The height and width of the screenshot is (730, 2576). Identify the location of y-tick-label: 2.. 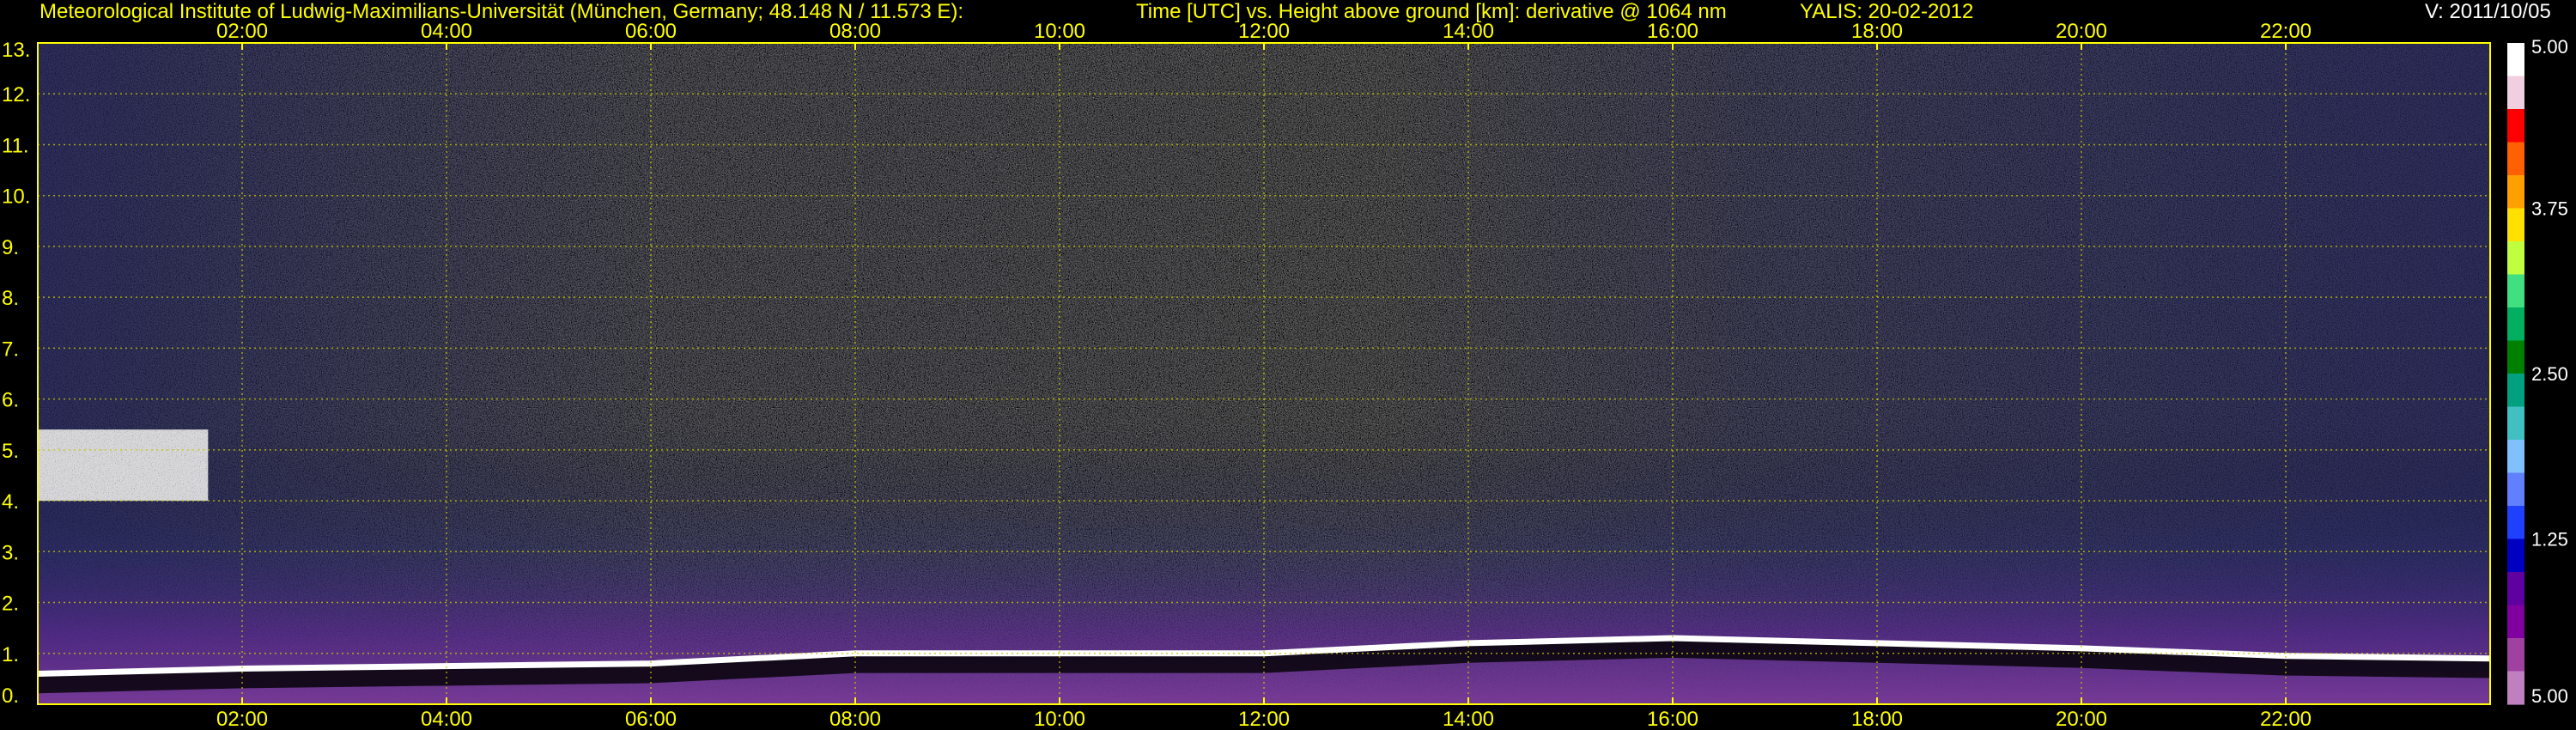
(11, 604).